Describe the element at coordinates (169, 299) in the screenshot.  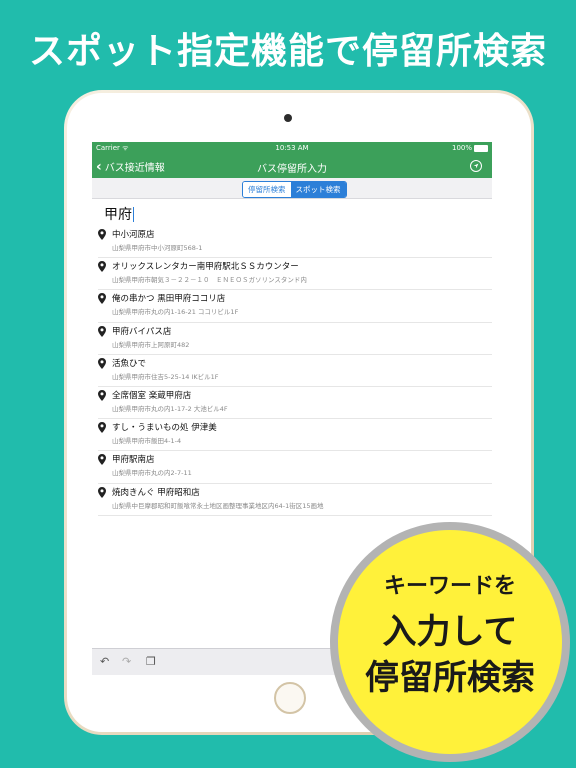
I see `item-name: 俺の串かつ 黒田甲府ココリ店` at that location.